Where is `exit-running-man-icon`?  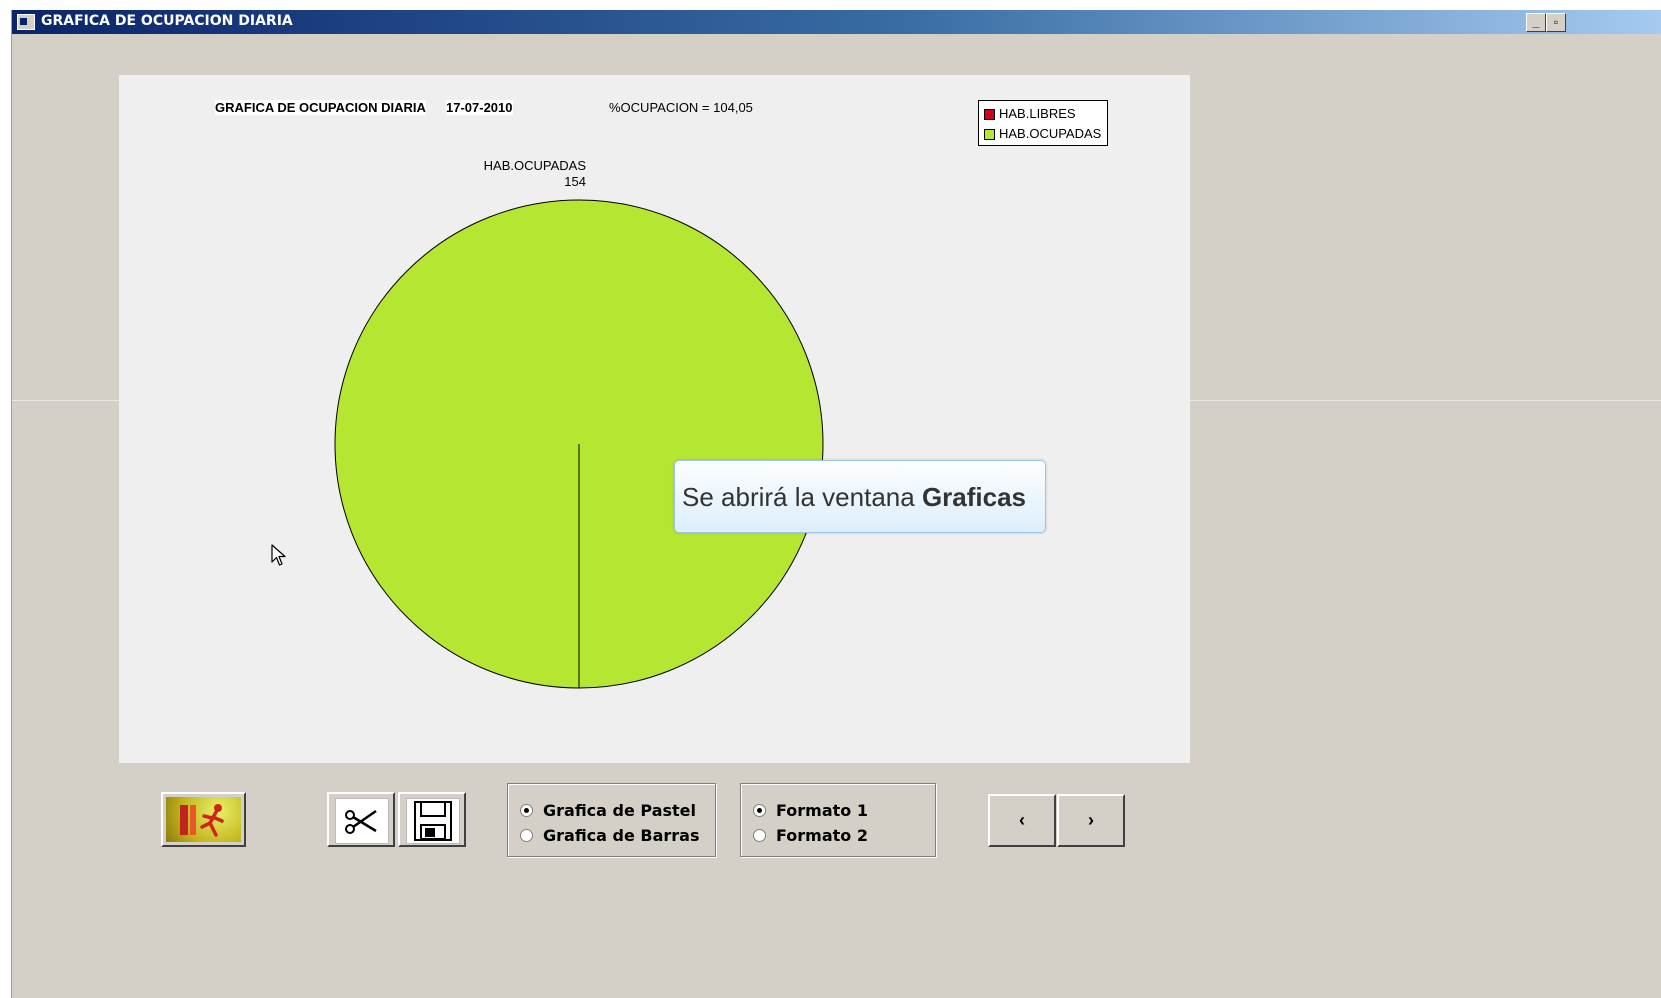 exit-running-man-icon is located at coordinates (203, 819).